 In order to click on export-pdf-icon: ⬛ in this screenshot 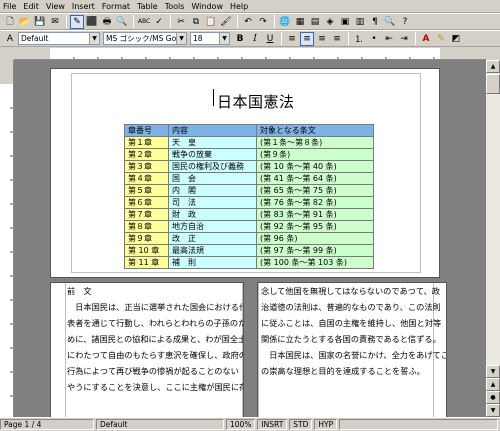, I will do `click(92, 22)`.